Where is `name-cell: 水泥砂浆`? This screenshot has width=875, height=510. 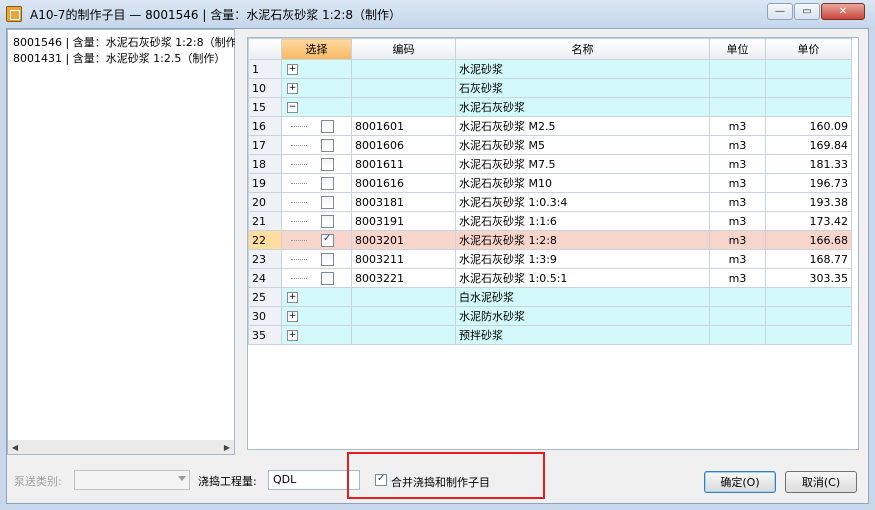
name-cell: 水泥砂浆 is located at coordinates (582, 69).